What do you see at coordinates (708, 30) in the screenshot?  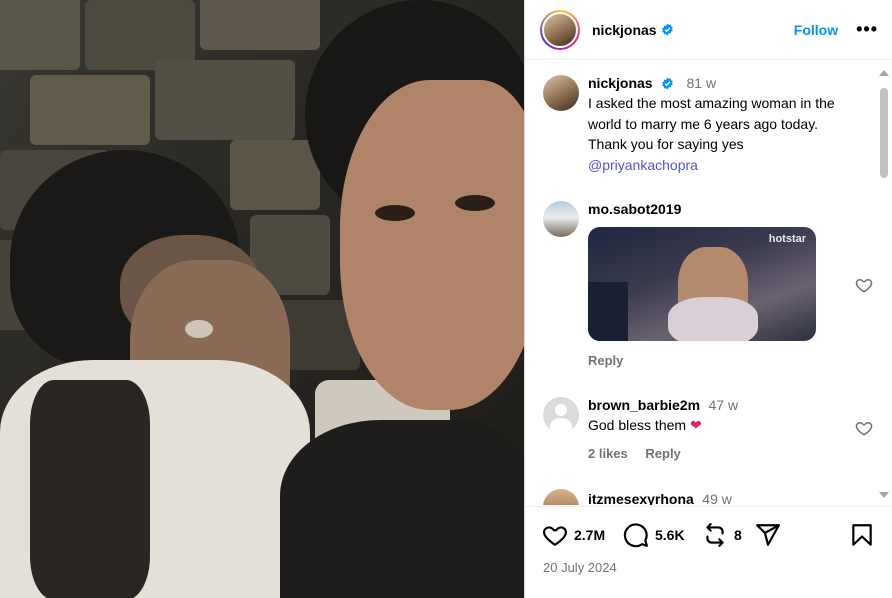 I see `post-header: nickjonas Follow •••` at bounding box center [708, 30].